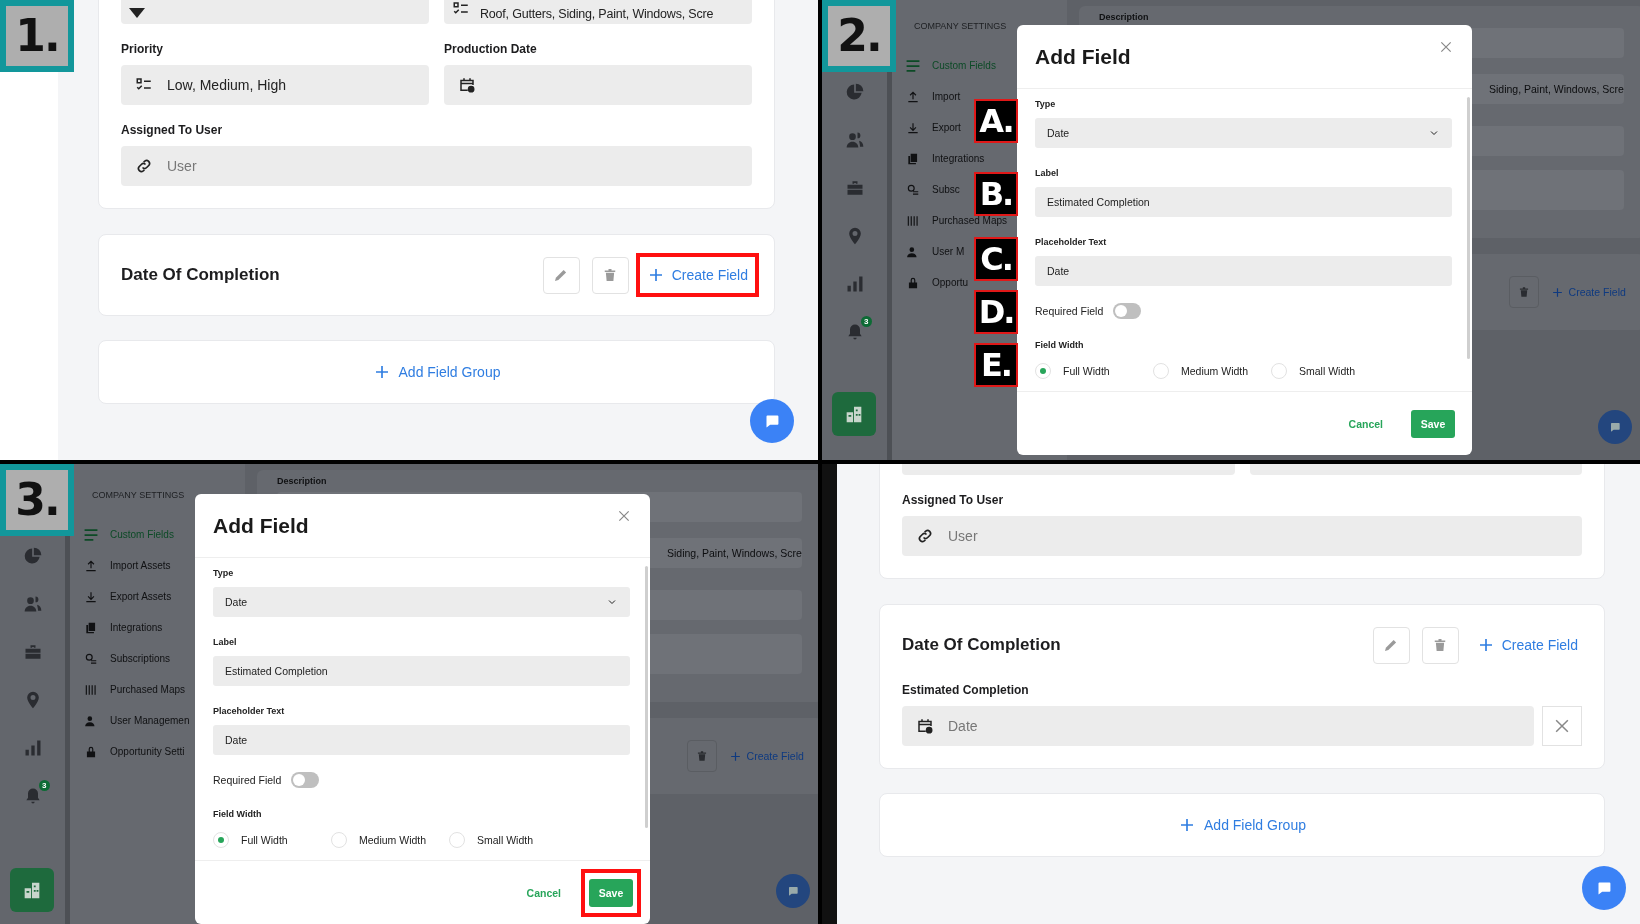 The width and height of the screenshot is (1640, 924). What do you see at coordinates (37, 500) in the screenshot?
I see `step-badge: 3.` at bounding box center [37, 500].